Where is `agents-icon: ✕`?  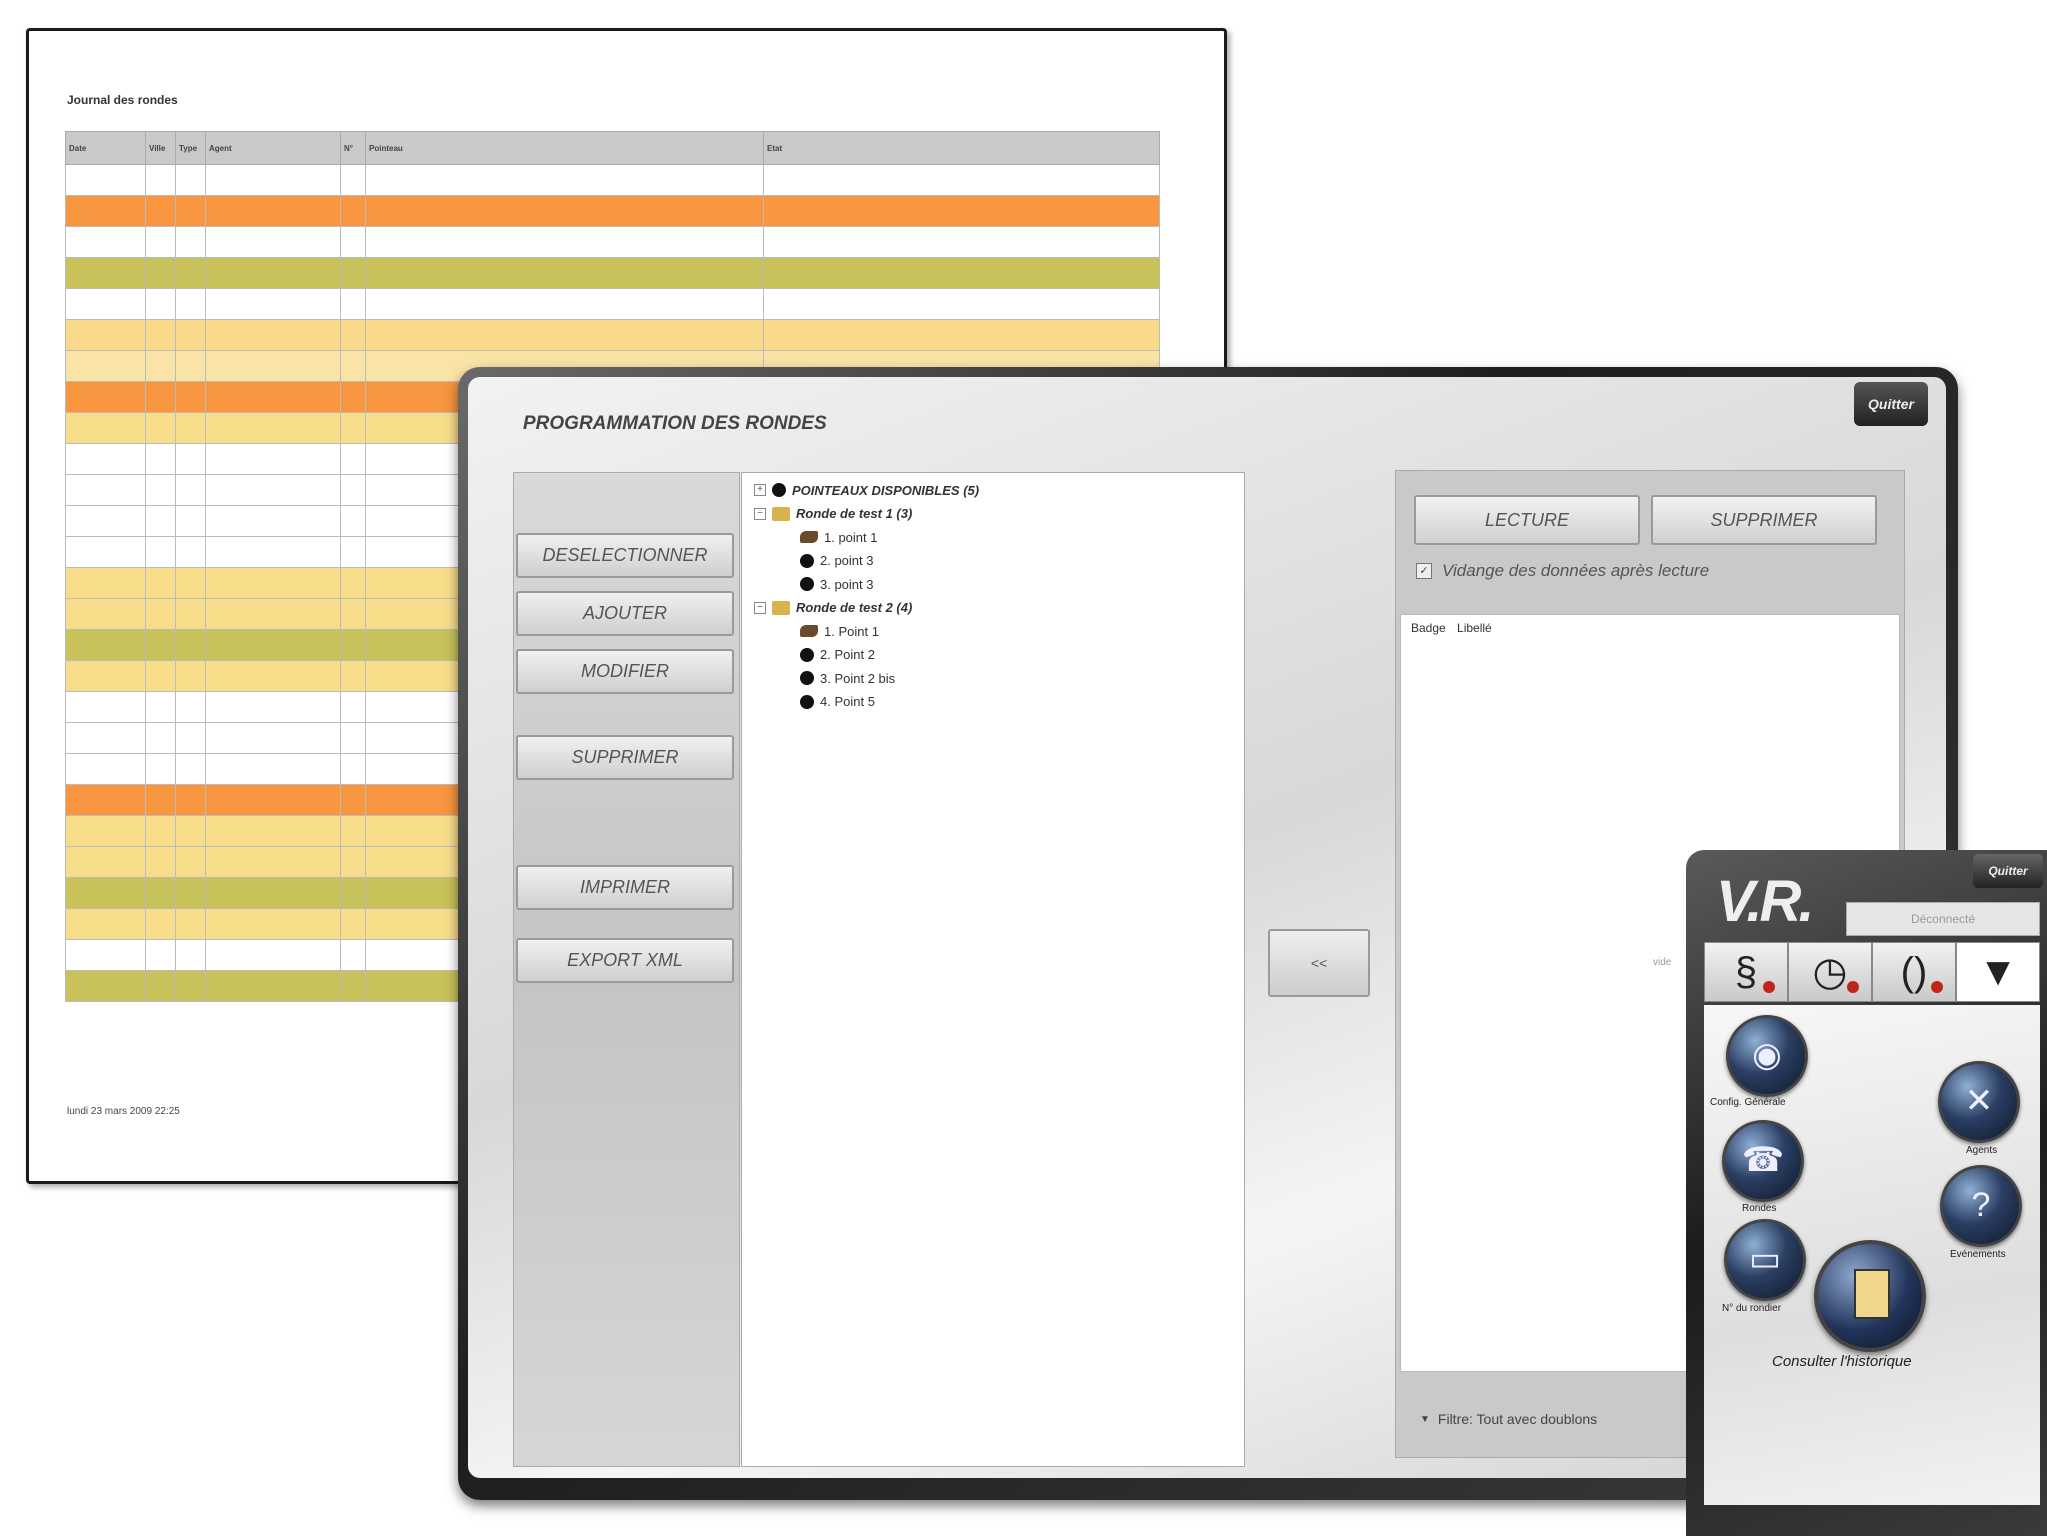 agents-icon: ✕ is located at coordinates (1979, 1102).